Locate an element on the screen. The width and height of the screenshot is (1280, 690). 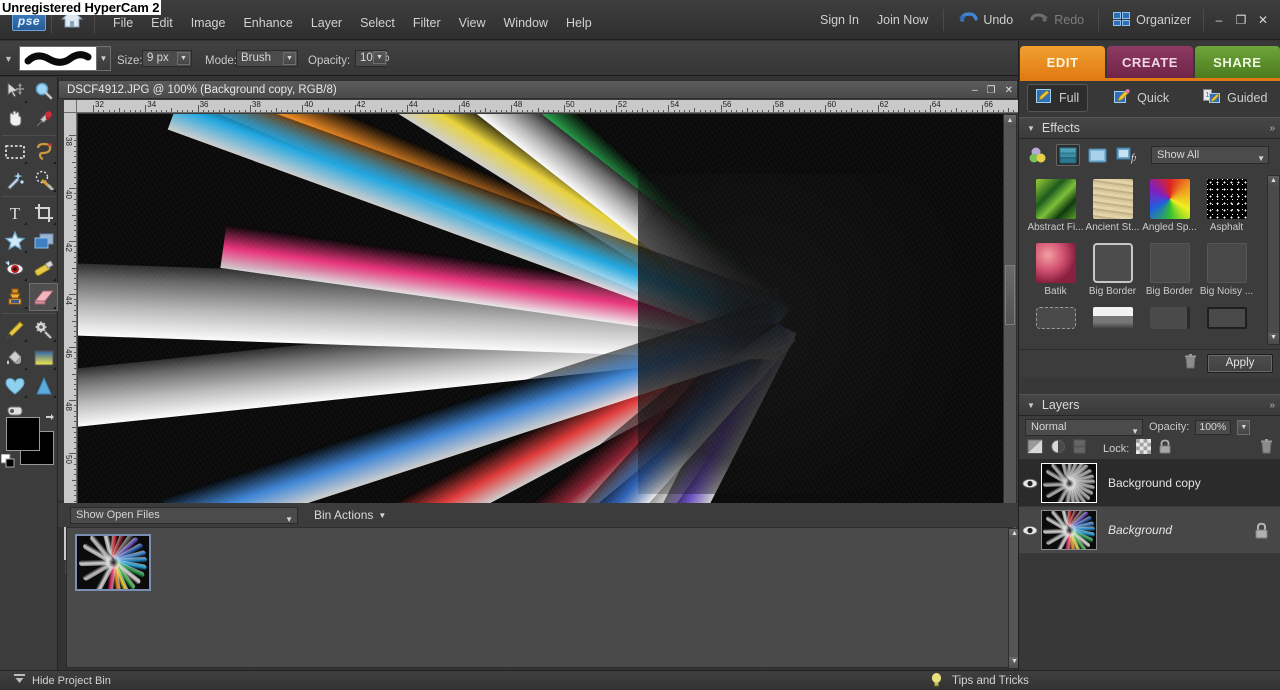
maximize-button: ❐ is located at coordinates (1241, 20).